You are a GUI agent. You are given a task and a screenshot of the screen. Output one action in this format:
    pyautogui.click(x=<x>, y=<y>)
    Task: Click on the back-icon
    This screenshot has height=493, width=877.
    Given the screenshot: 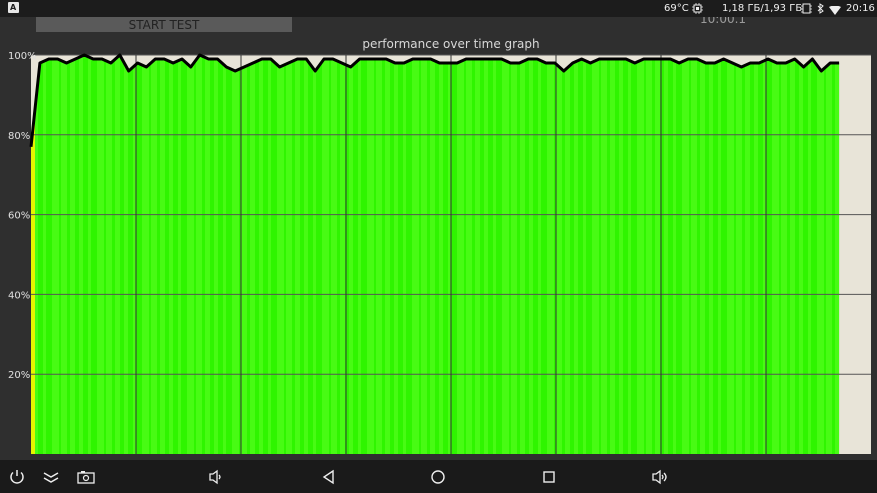 What is the action you would take?
    pyautogui.click(x=329, y=477)
    